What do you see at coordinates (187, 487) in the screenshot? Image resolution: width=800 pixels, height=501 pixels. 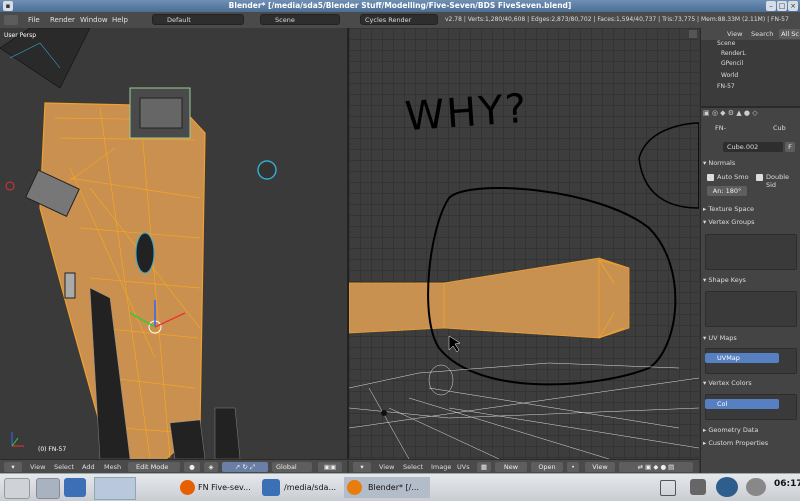 I see `firefox-icon` at bounding box center [187, 487].